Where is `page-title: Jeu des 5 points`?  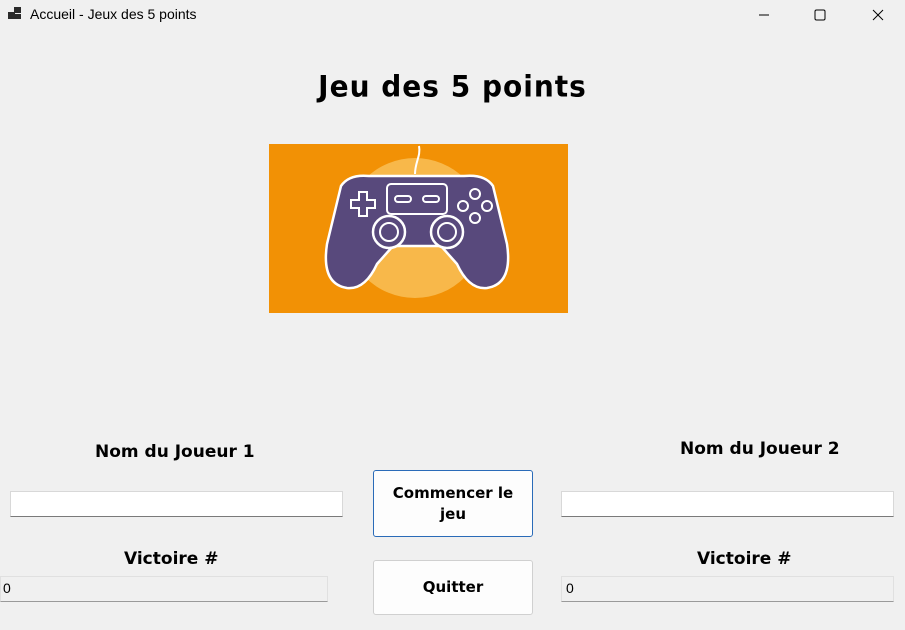
page-title: Jeu des 5 points is located at coordinates (452, 86).